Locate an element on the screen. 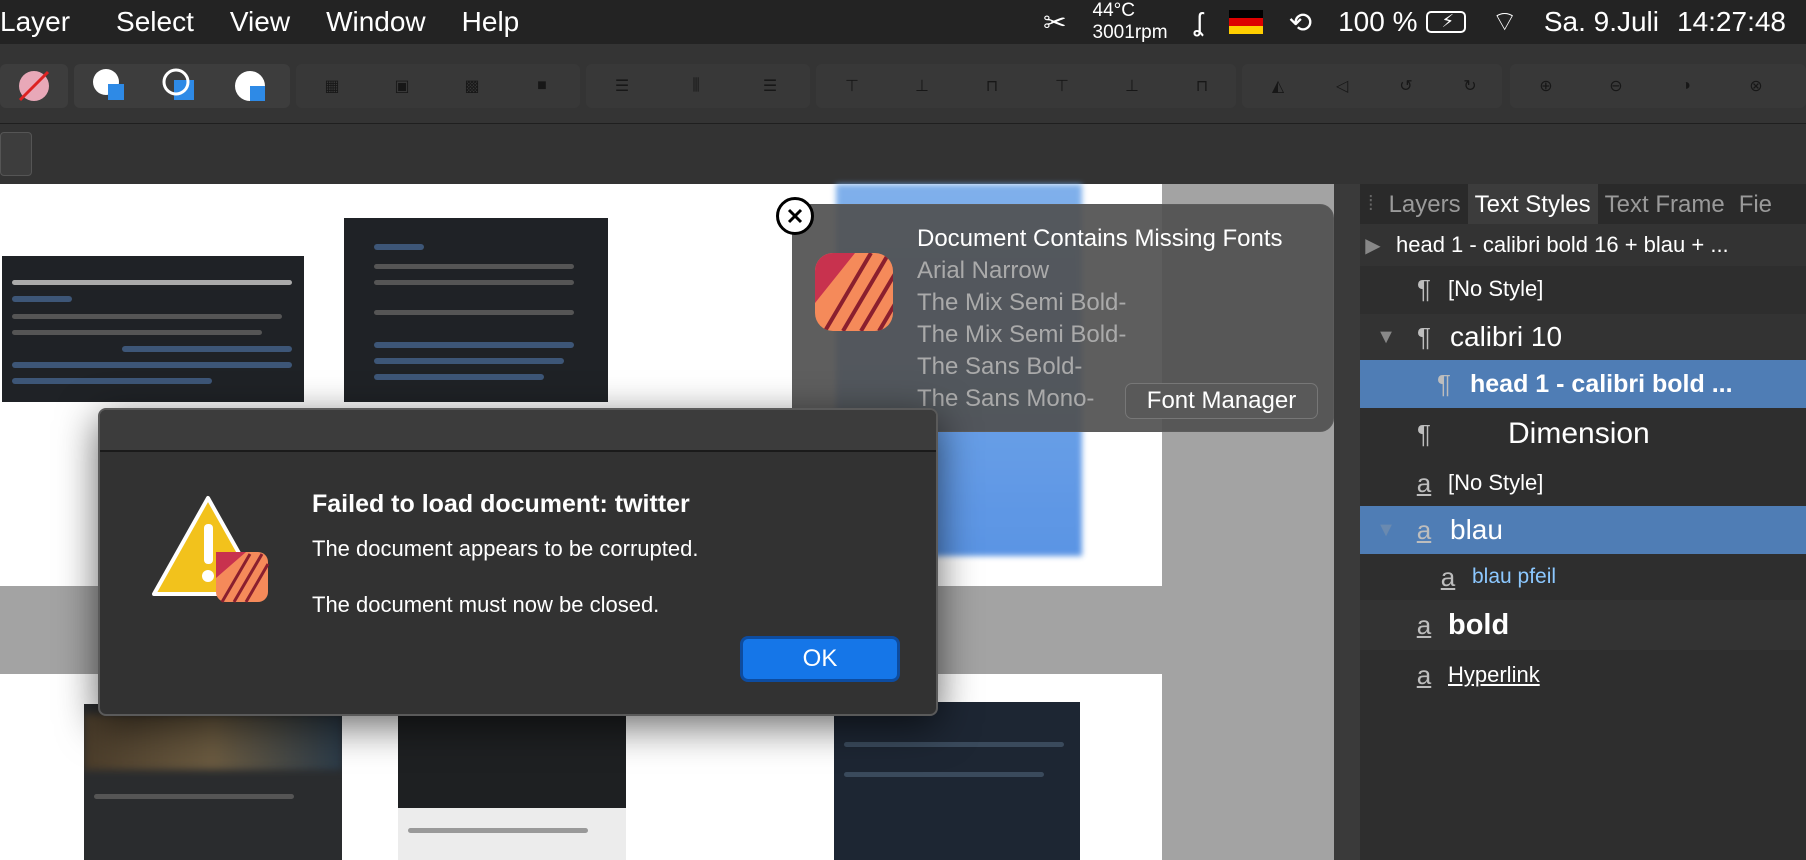 This screenshot has height=860, width=1806. no-fill-flower-icon is located at coordinates (34, 86).